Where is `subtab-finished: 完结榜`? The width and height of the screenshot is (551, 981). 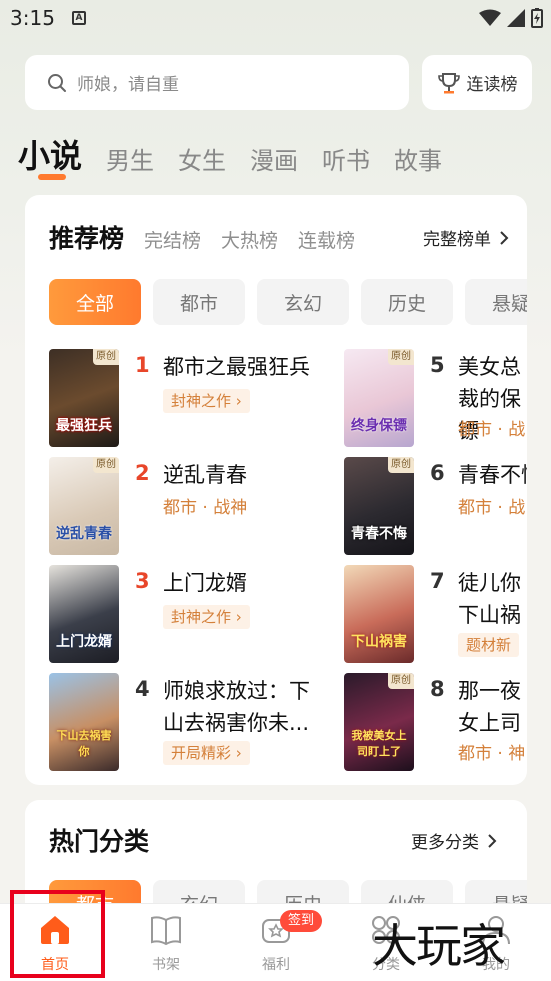
subtab-finished: 完结榜 is located at coordinates (172, 239).